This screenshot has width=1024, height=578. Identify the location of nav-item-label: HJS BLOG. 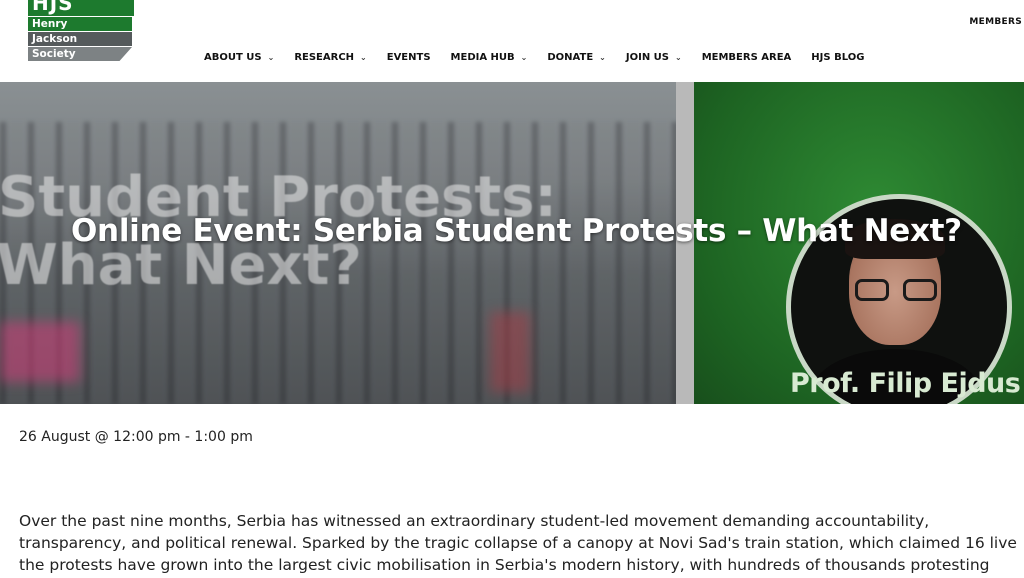
(838, 57).